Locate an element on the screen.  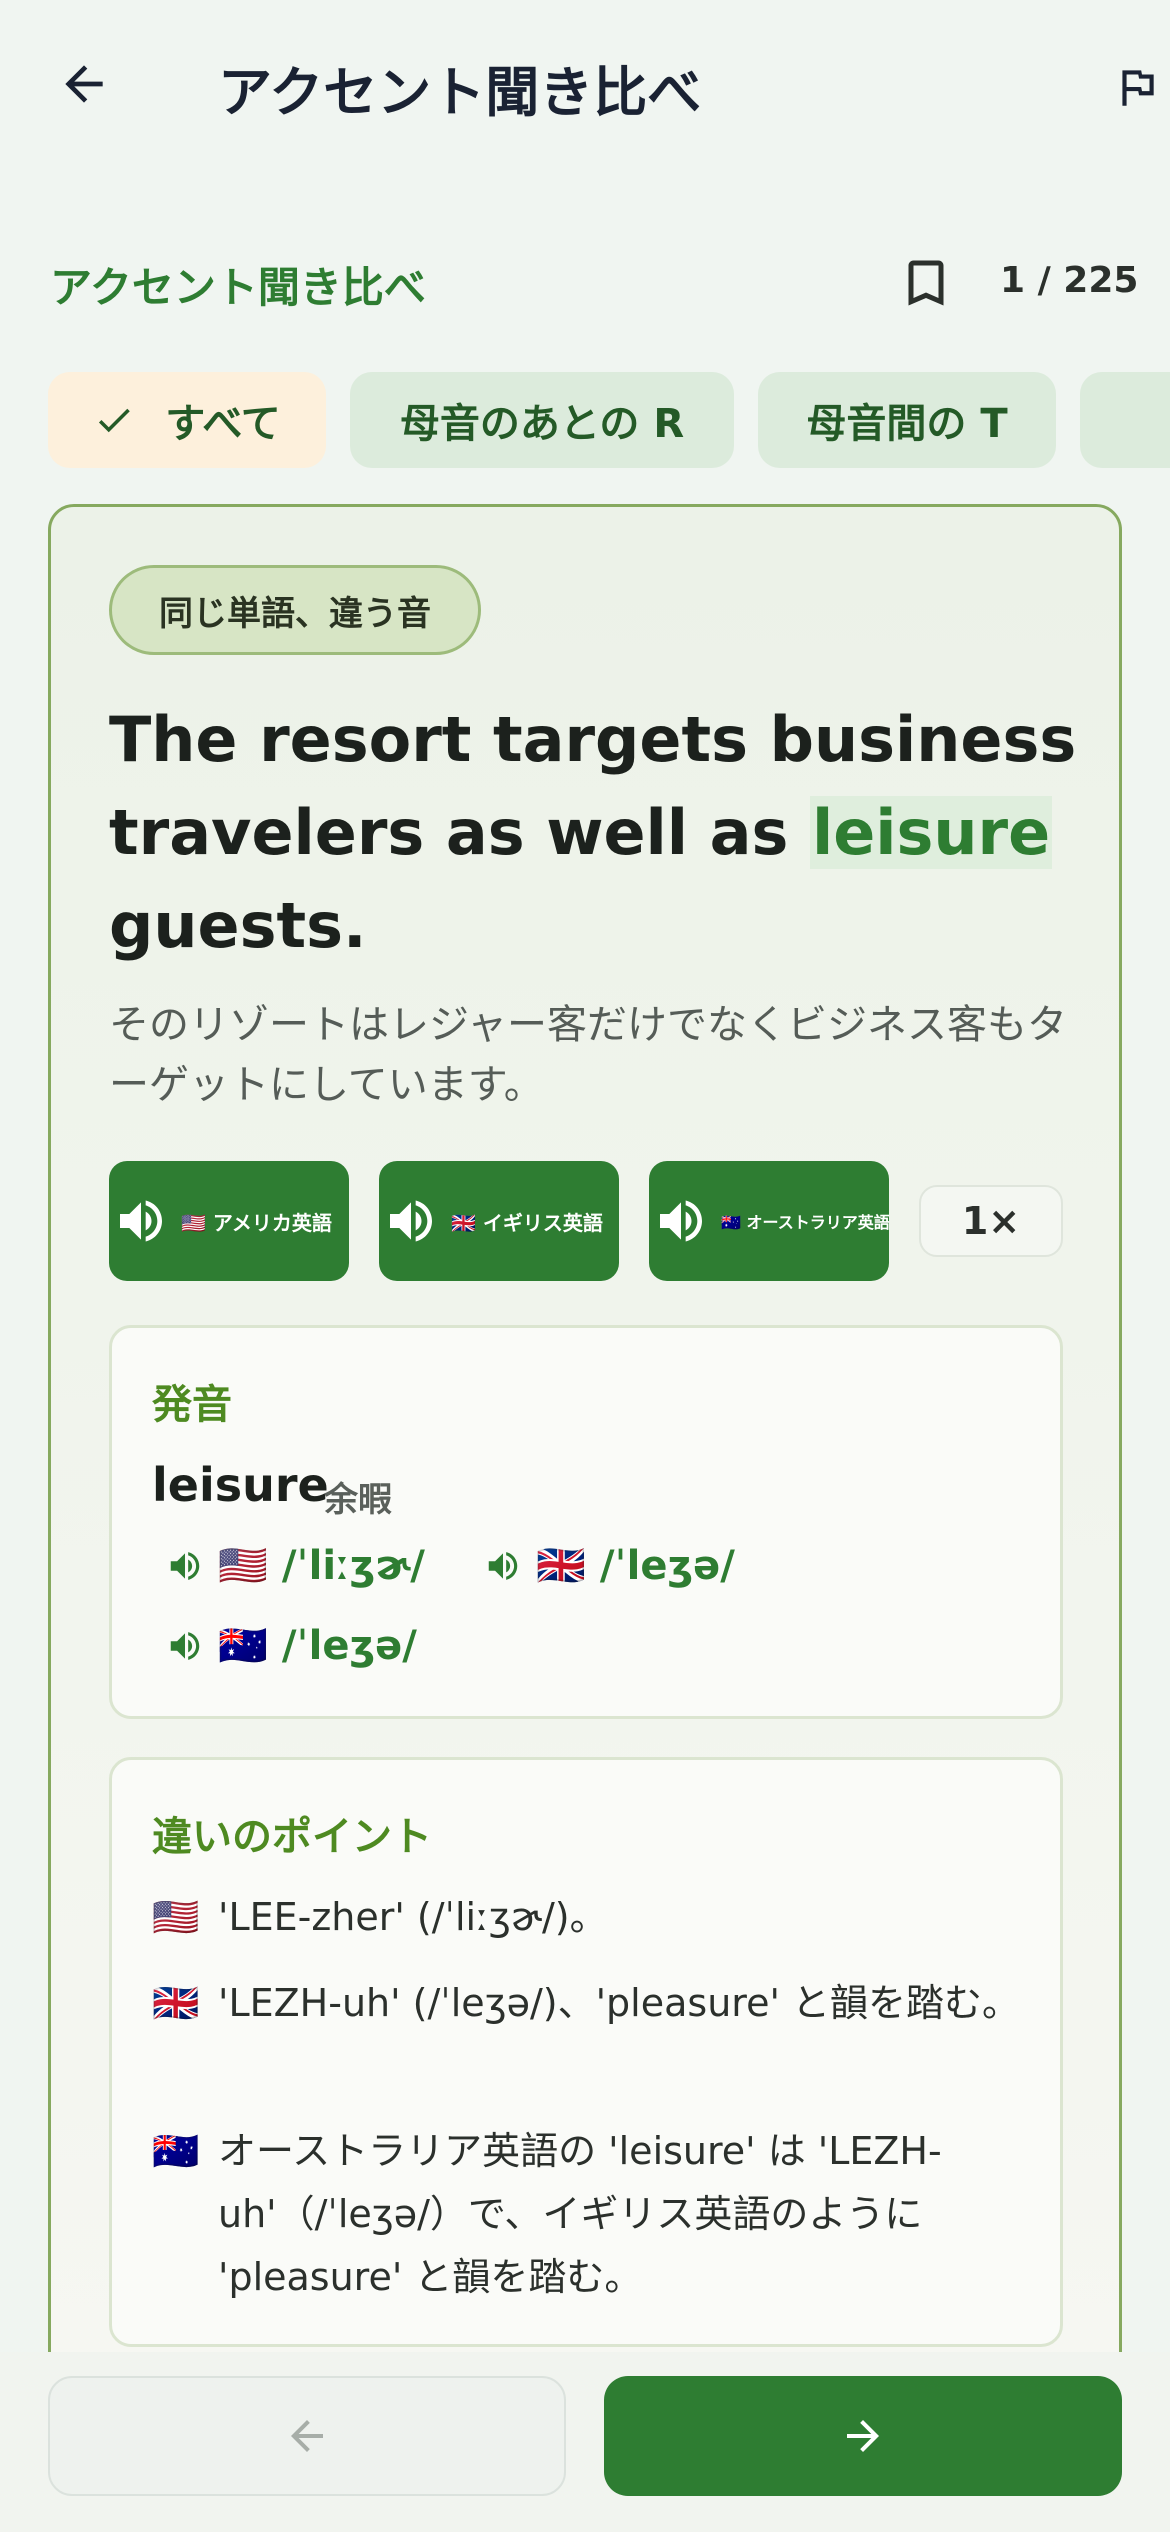
ipa-us: 🇺🇸 /ˈliːʒɚ/ is located at coordinates (295, 1565).